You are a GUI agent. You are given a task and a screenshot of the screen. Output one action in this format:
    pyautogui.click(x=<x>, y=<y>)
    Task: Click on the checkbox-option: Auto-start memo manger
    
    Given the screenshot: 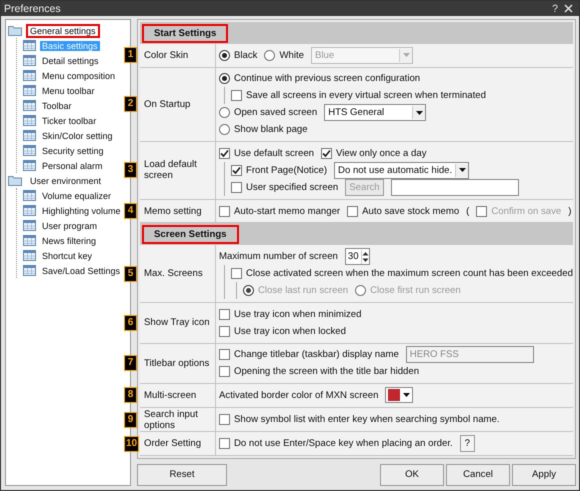 What is the action you would take?
    pyautogui.click(x=279, y=211)
    